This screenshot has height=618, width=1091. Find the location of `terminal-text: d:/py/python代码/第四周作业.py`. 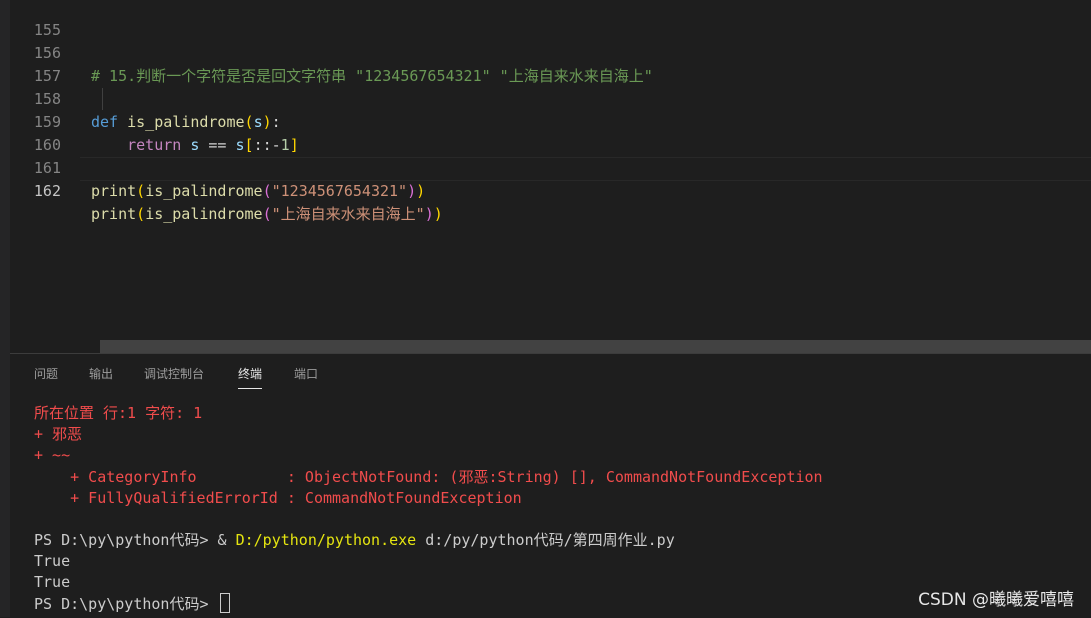

terminal-text: d:/py/python代码/第四周作业.py is located at coordinates (545, 540).